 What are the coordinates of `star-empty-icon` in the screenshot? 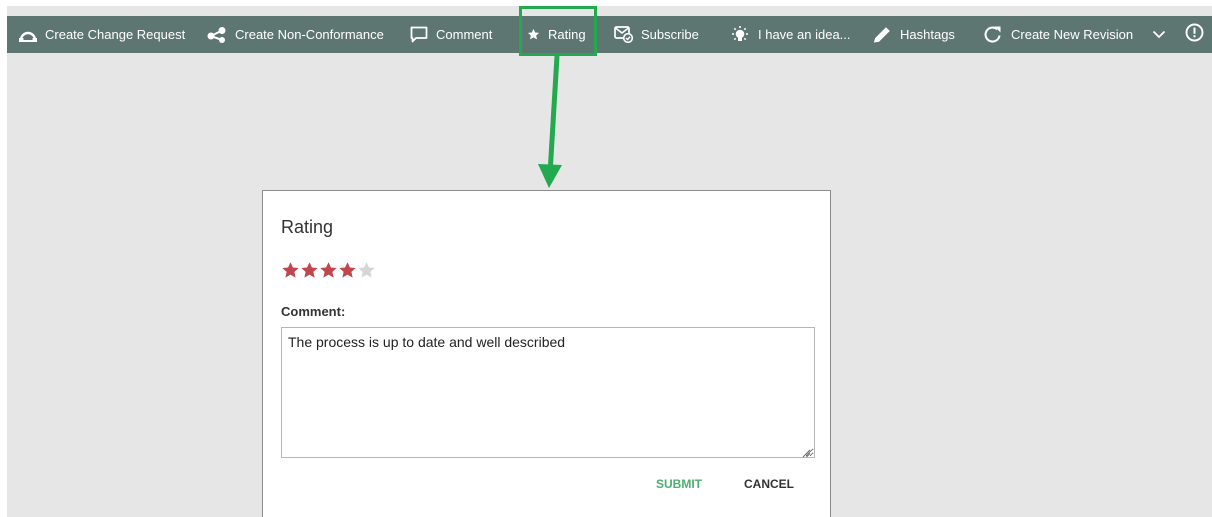 It's located at (366, 270).